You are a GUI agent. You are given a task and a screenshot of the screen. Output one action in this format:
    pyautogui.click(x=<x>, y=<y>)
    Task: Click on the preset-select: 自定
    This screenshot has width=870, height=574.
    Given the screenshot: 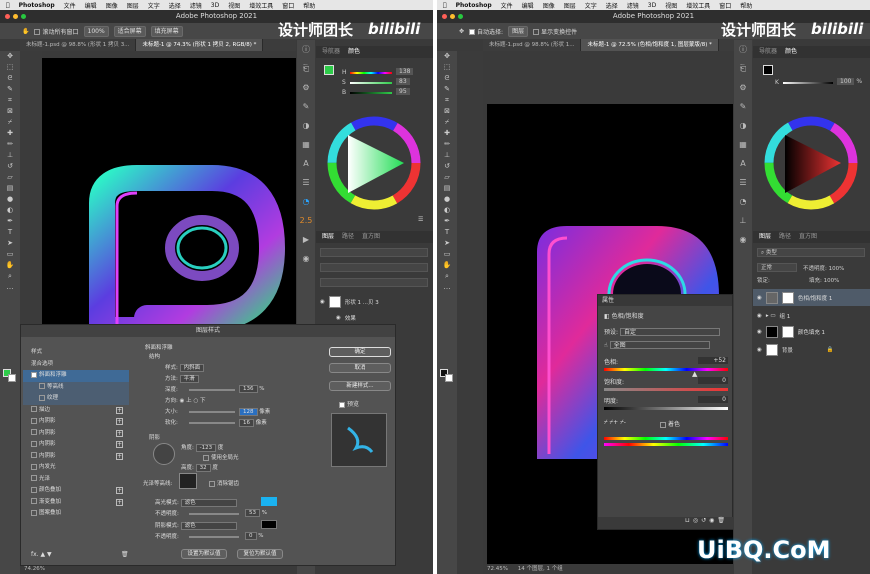 What is the action you would take?
    pyautogui.click(x=669, y=332)
    